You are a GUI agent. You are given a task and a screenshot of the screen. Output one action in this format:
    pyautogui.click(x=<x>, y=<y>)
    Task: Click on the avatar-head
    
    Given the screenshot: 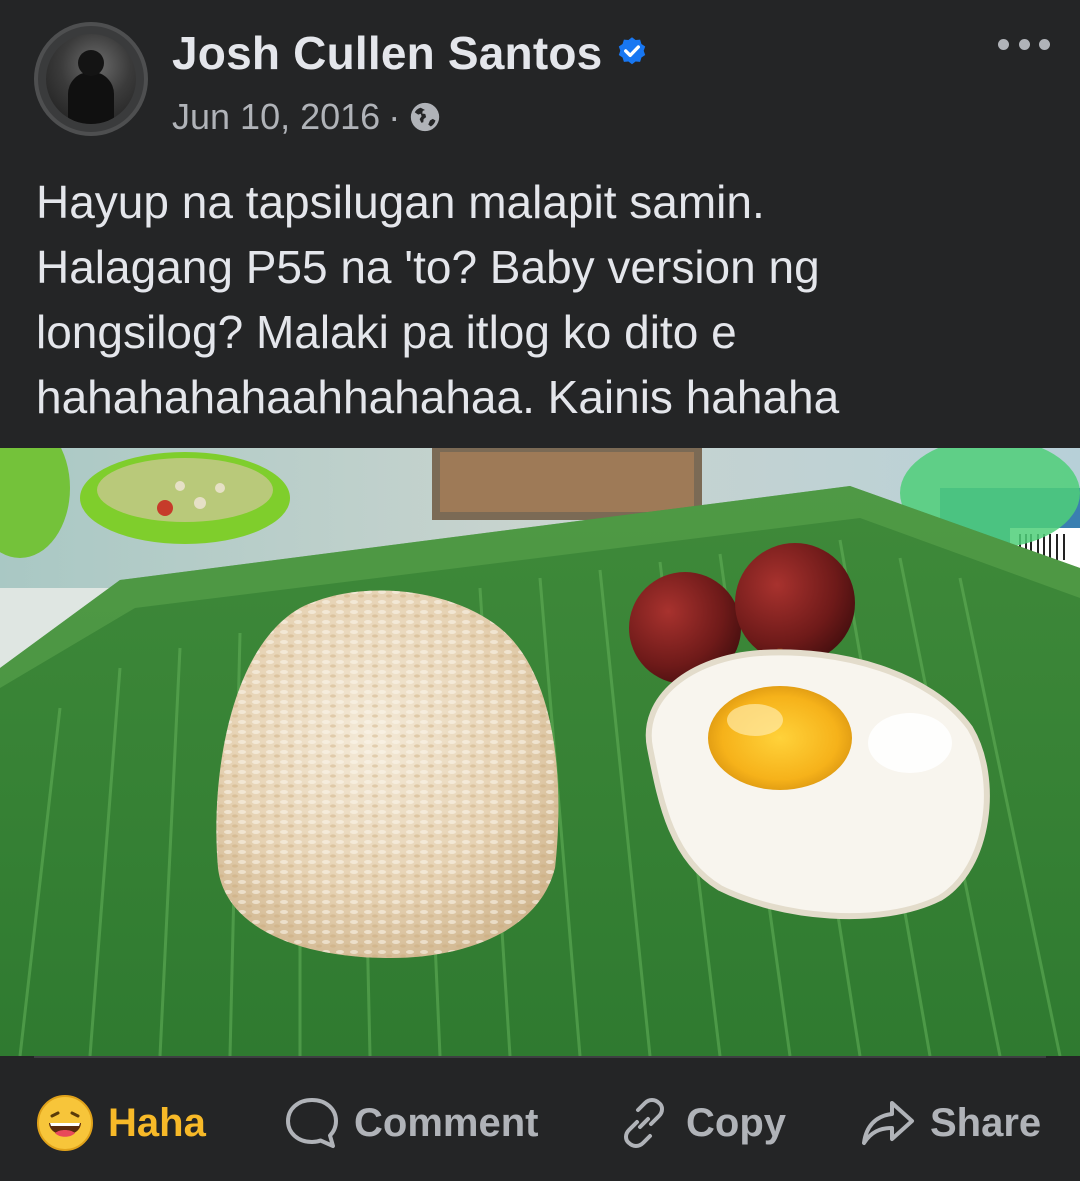 What is the action you would take?
    pyautogui.click(x=91, y=63)
    